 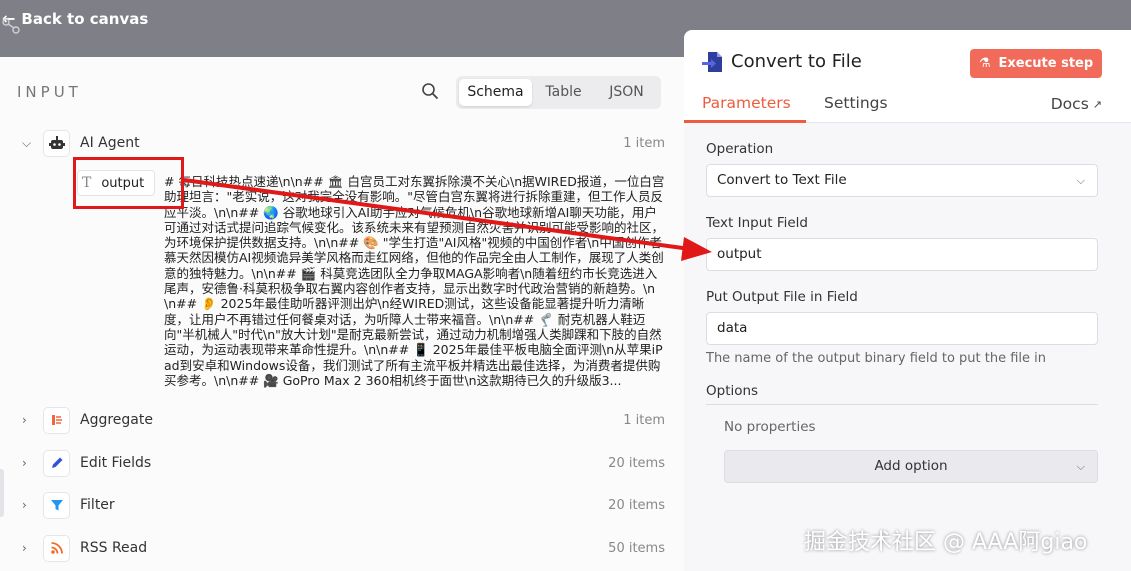 I want to click on tab-schema: Schema, so click(x=495, y=92).